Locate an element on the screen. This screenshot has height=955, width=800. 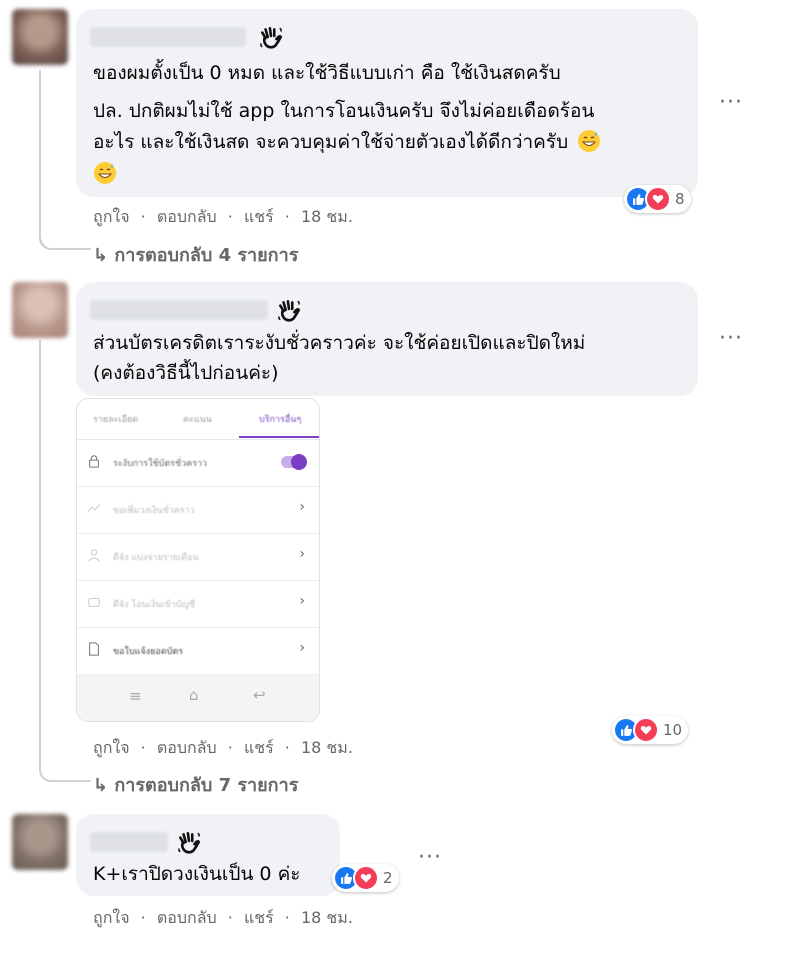
home-icon: ⌂ is located at coordinates (194, 695).